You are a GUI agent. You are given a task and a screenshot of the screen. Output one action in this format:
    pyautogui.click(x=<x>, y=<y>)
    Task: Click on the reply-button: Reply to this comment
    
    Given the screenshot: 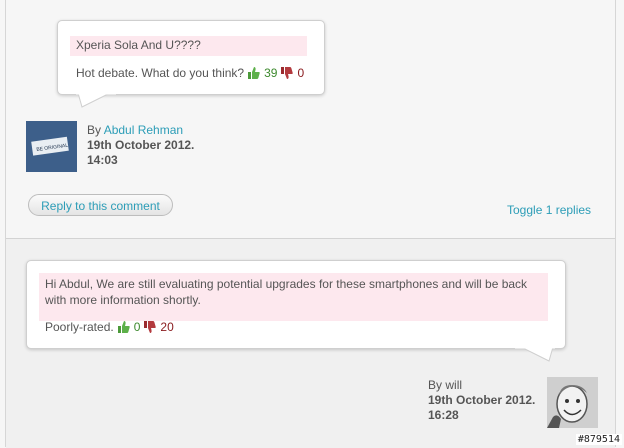 What is the action you would take?
    pyautogui.click(x=100, y=205)
    